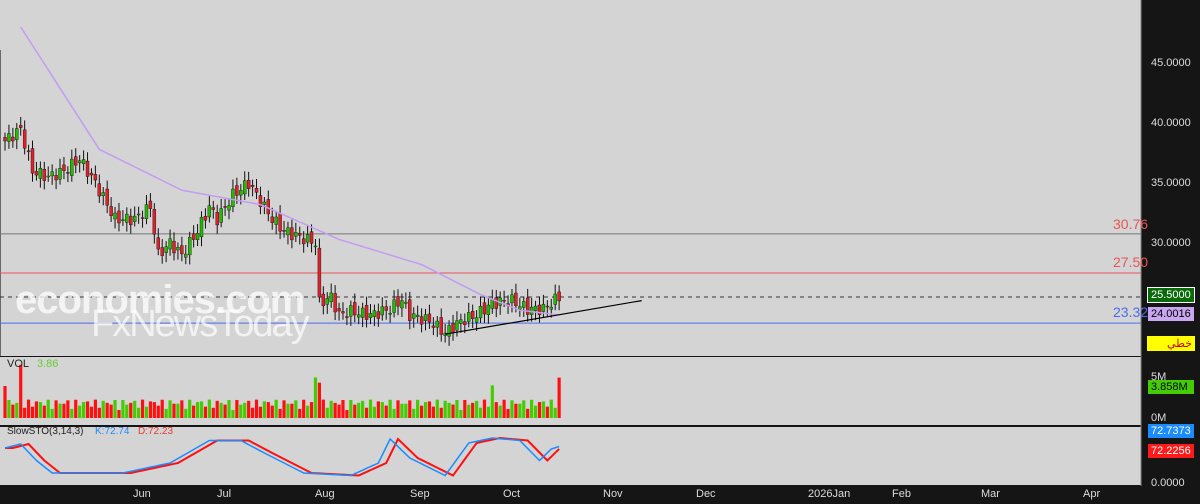  What do you see at coordinates (48, 364) in the screenshot?
I see `volume-value: 3.86` at bounding box center [48, 364].